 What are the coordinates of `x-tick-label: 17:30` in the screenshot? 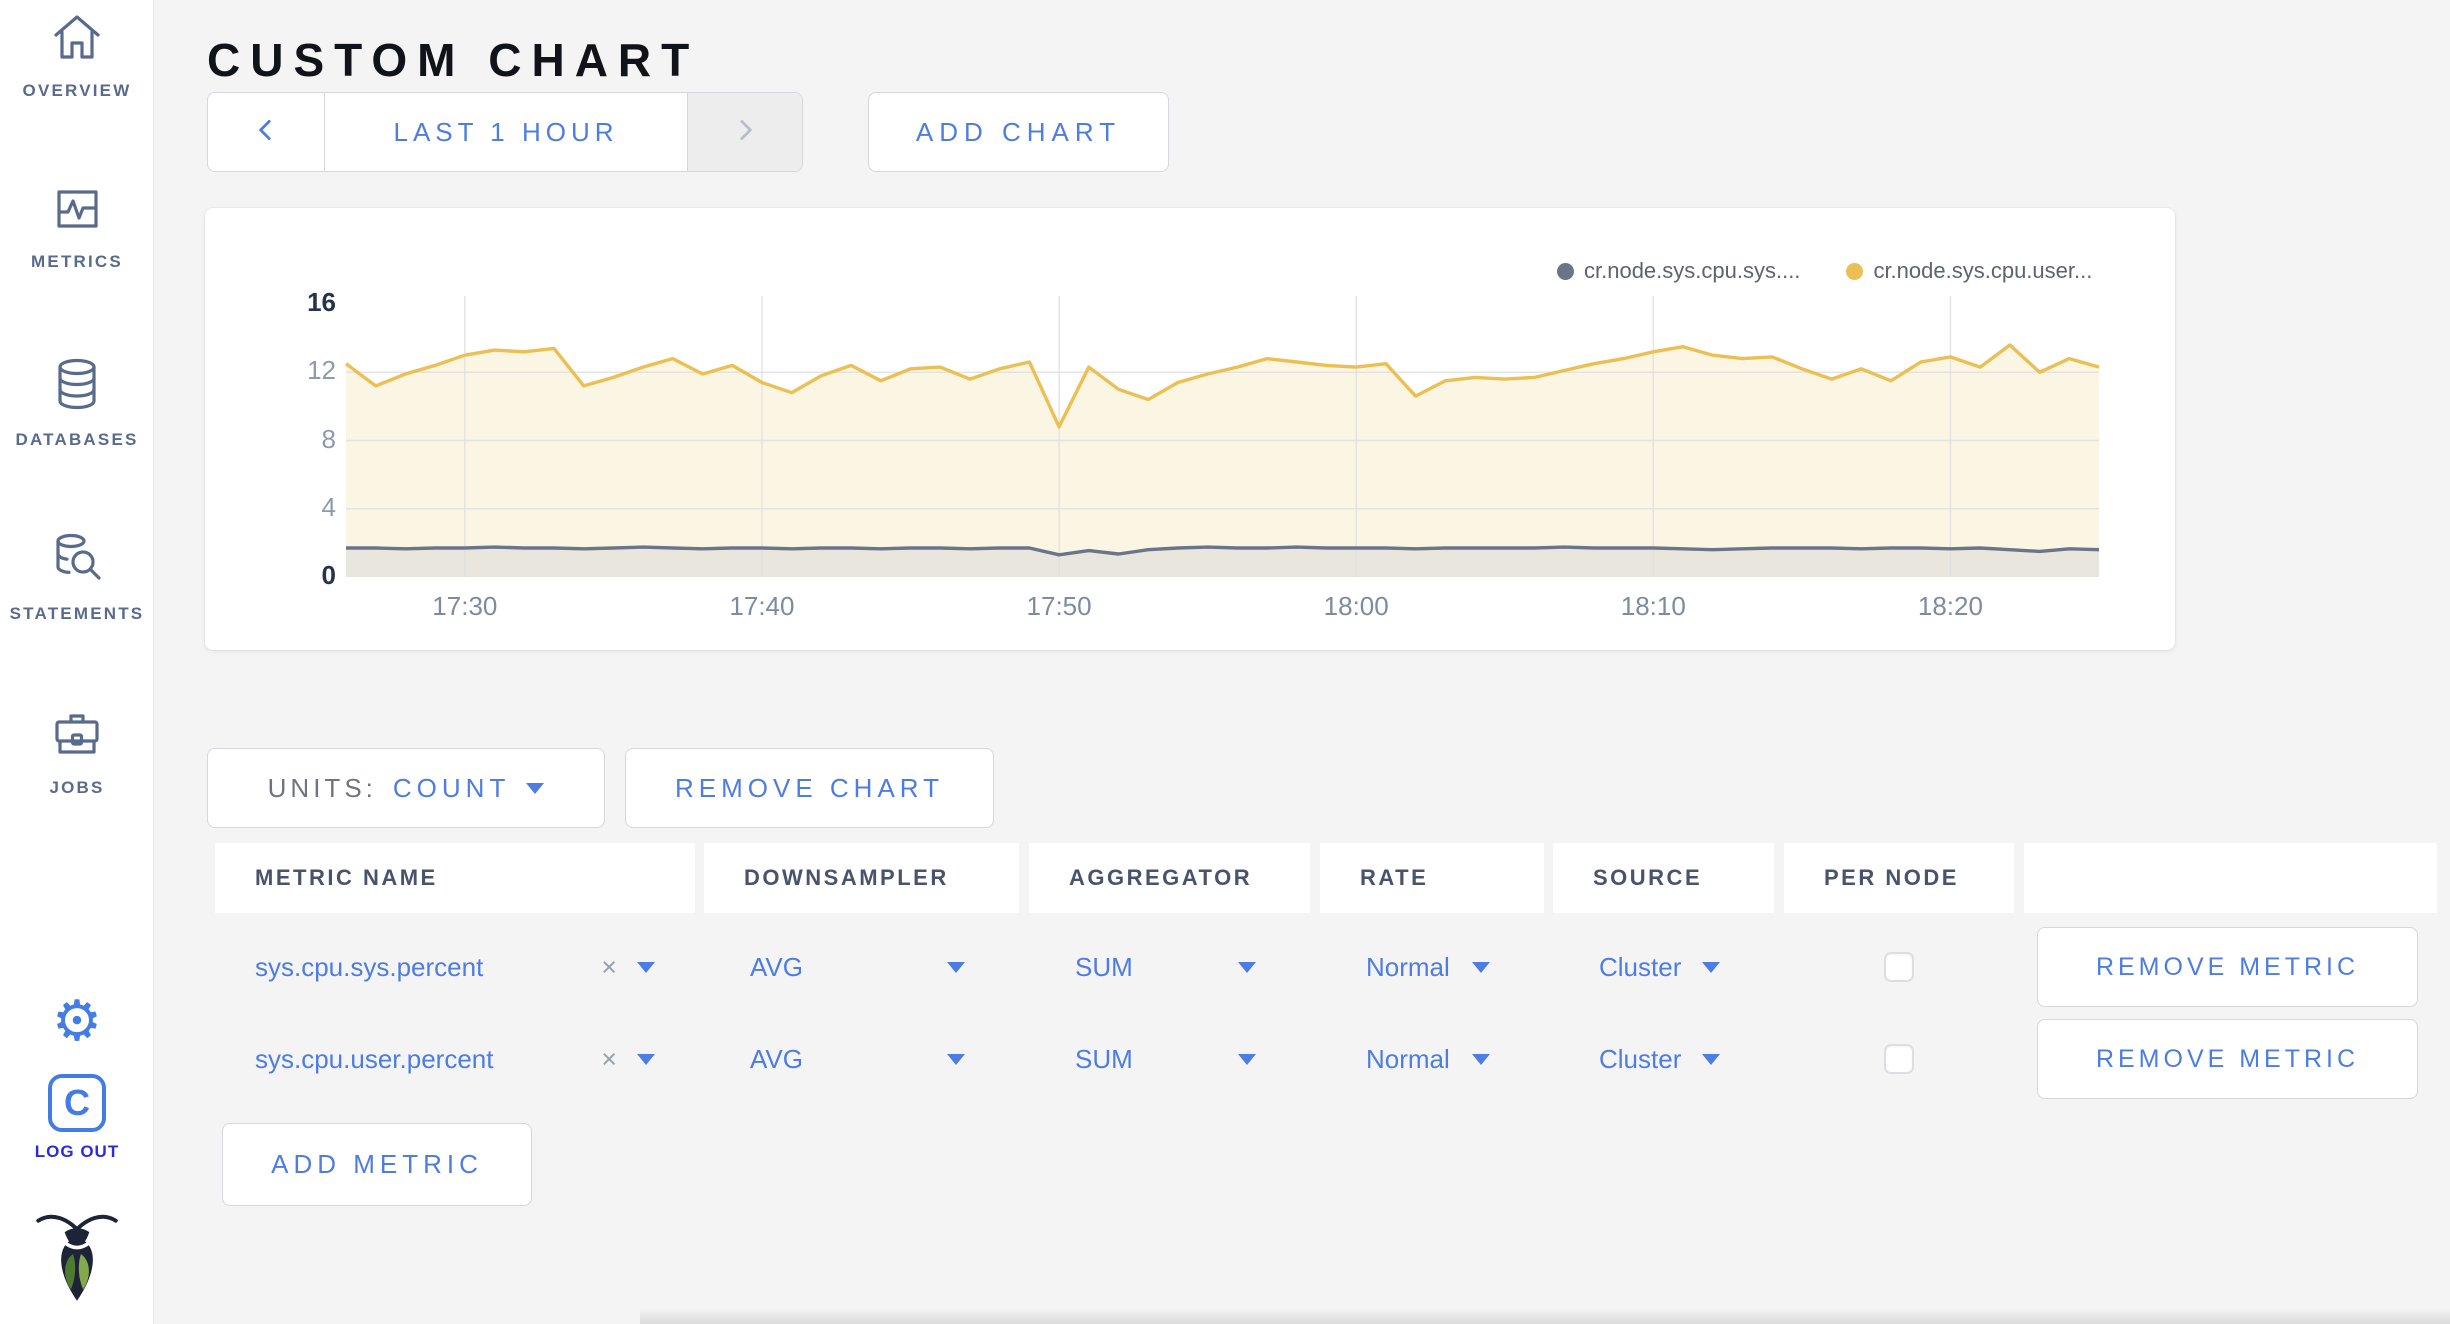 It's located at (465, 606).